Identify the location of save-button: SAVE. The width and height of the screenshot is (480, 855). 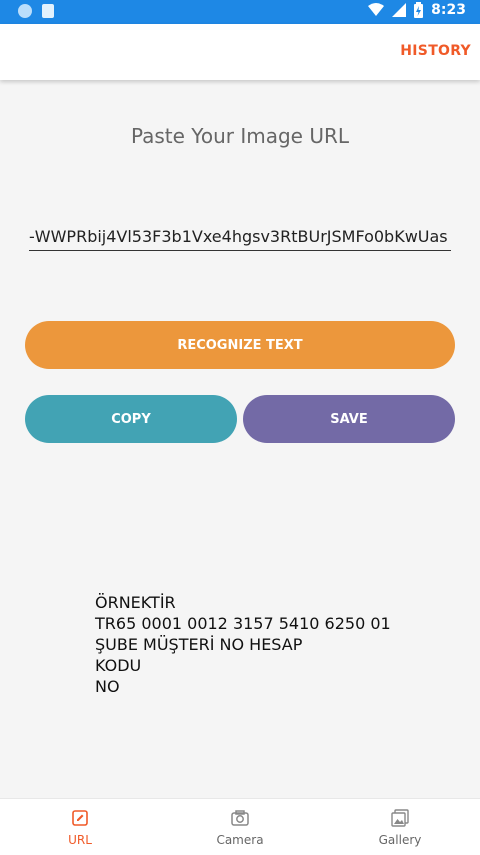
(349, 419).